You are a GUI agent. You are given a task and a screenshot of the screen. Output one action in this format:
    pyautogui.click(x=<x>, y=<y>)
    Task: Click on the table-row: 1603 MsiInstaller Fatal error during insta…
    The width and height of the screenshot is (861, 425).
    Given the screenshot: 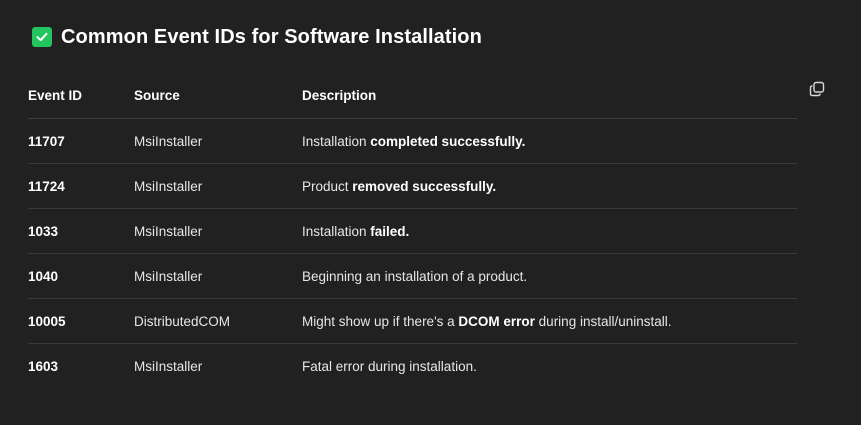 What is the action you would take?
    pyautogui.click(x=412, y=366)
    